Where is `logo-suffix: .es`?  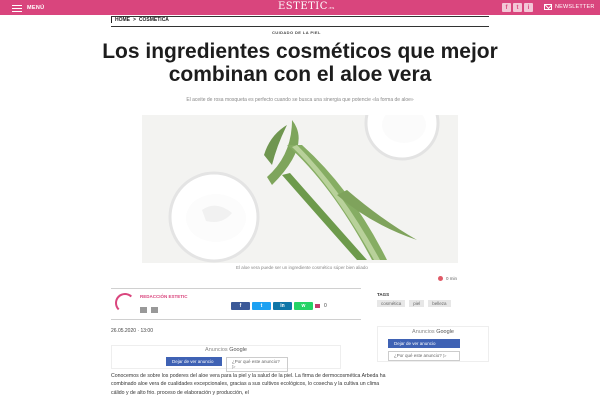 logo-suffix: .es is located at coordinates (331, 7).